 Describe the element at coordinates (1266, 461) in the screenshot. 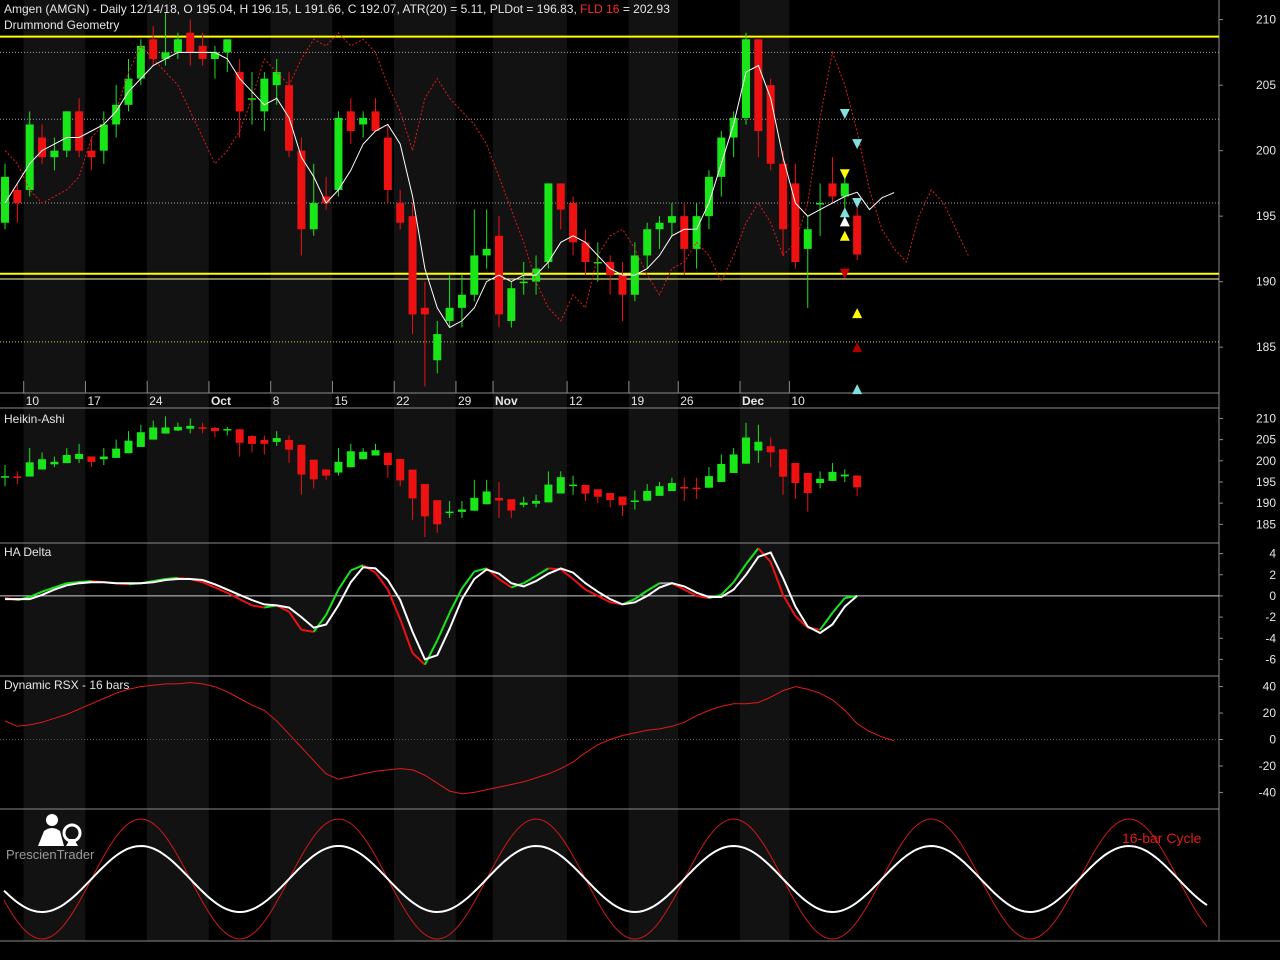

I see `heikin-y-tick-label: 200` at that location.